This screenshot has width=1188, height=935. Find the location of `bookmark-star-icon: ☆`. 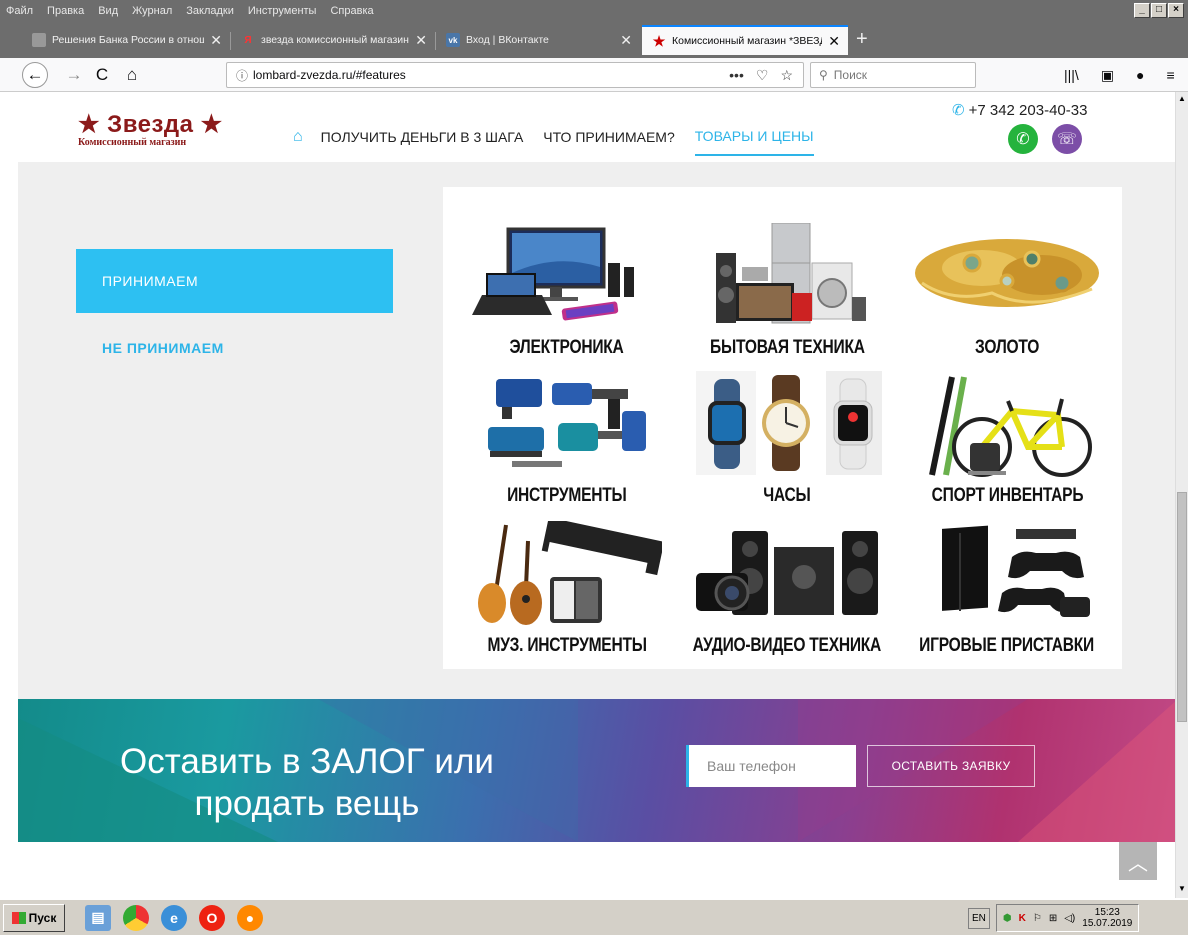

bookmark-star-icon: ☆ is located at coordinates (786, 75).